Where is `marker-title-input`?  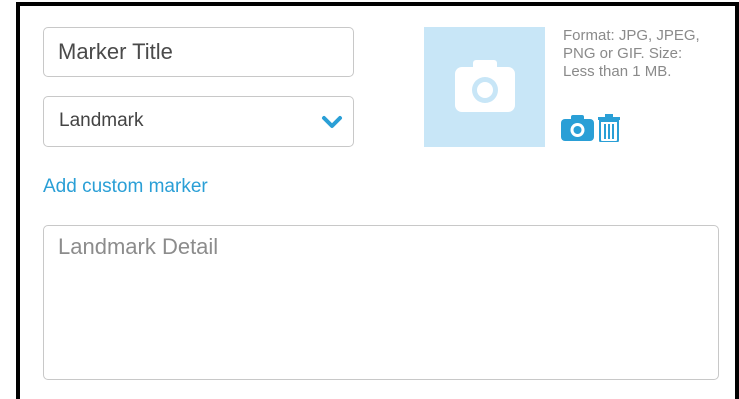
marker-title-input is located at coordinates (198, 52).